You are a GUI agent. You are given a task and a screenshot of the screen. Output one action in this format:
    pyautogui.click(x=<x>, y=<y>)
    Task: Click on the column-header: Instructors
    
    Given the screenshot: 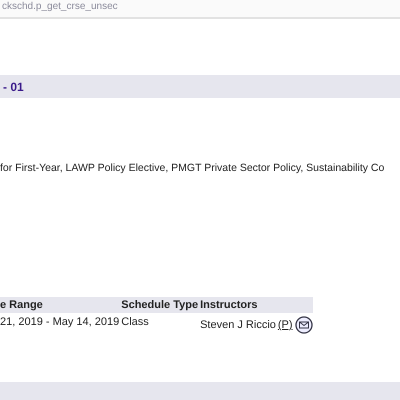 What is the action you would take?
    pyautogui.click(x=256, y=305)
    